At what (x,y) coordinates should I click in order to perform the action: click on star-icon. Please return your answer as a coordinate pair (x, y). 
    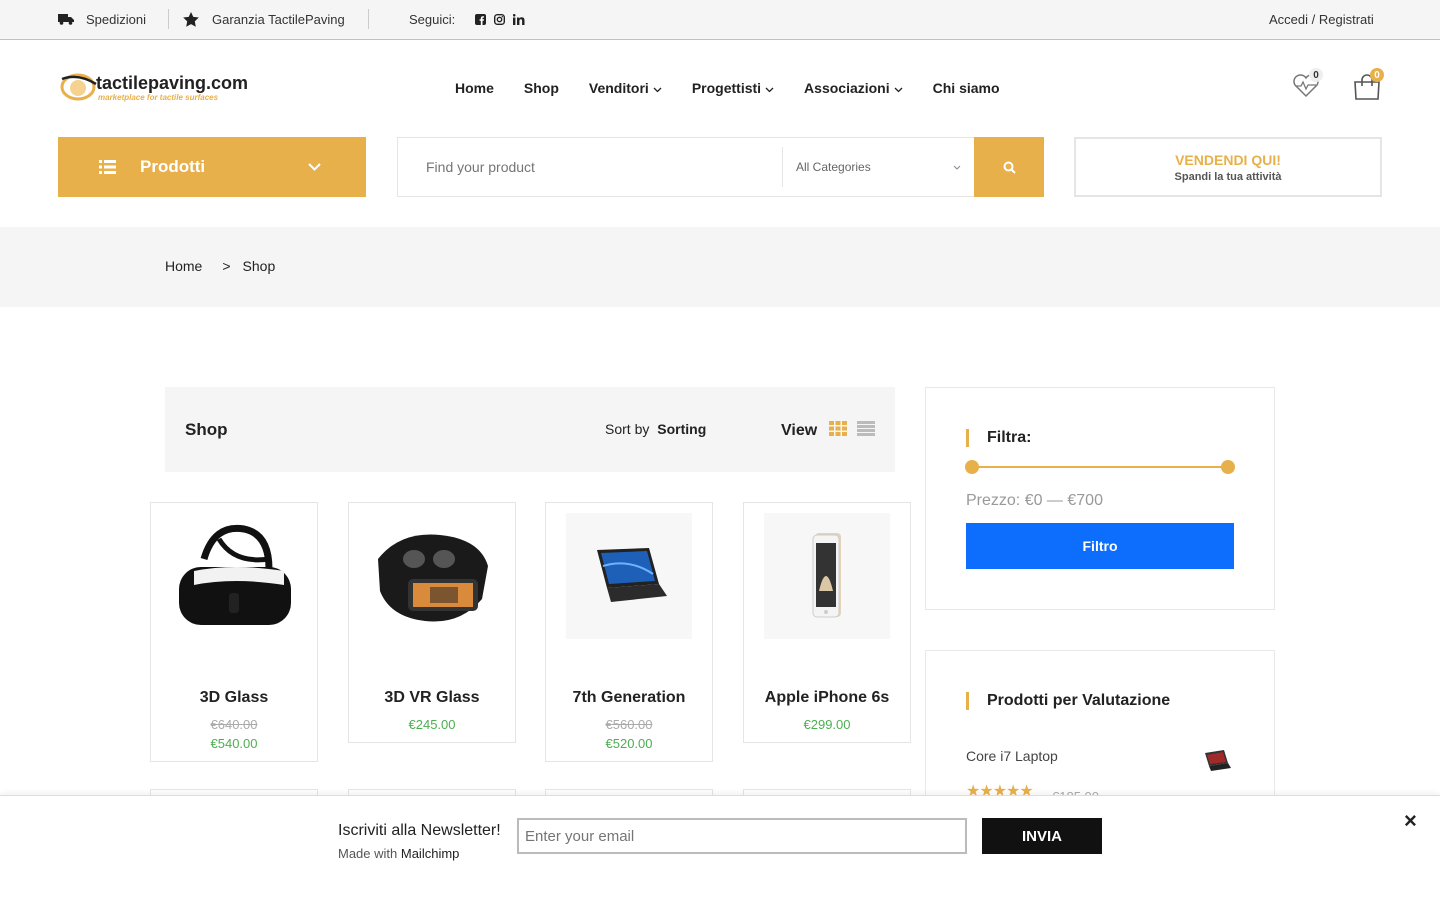
    Looking at the image, I should click on (191, 19).